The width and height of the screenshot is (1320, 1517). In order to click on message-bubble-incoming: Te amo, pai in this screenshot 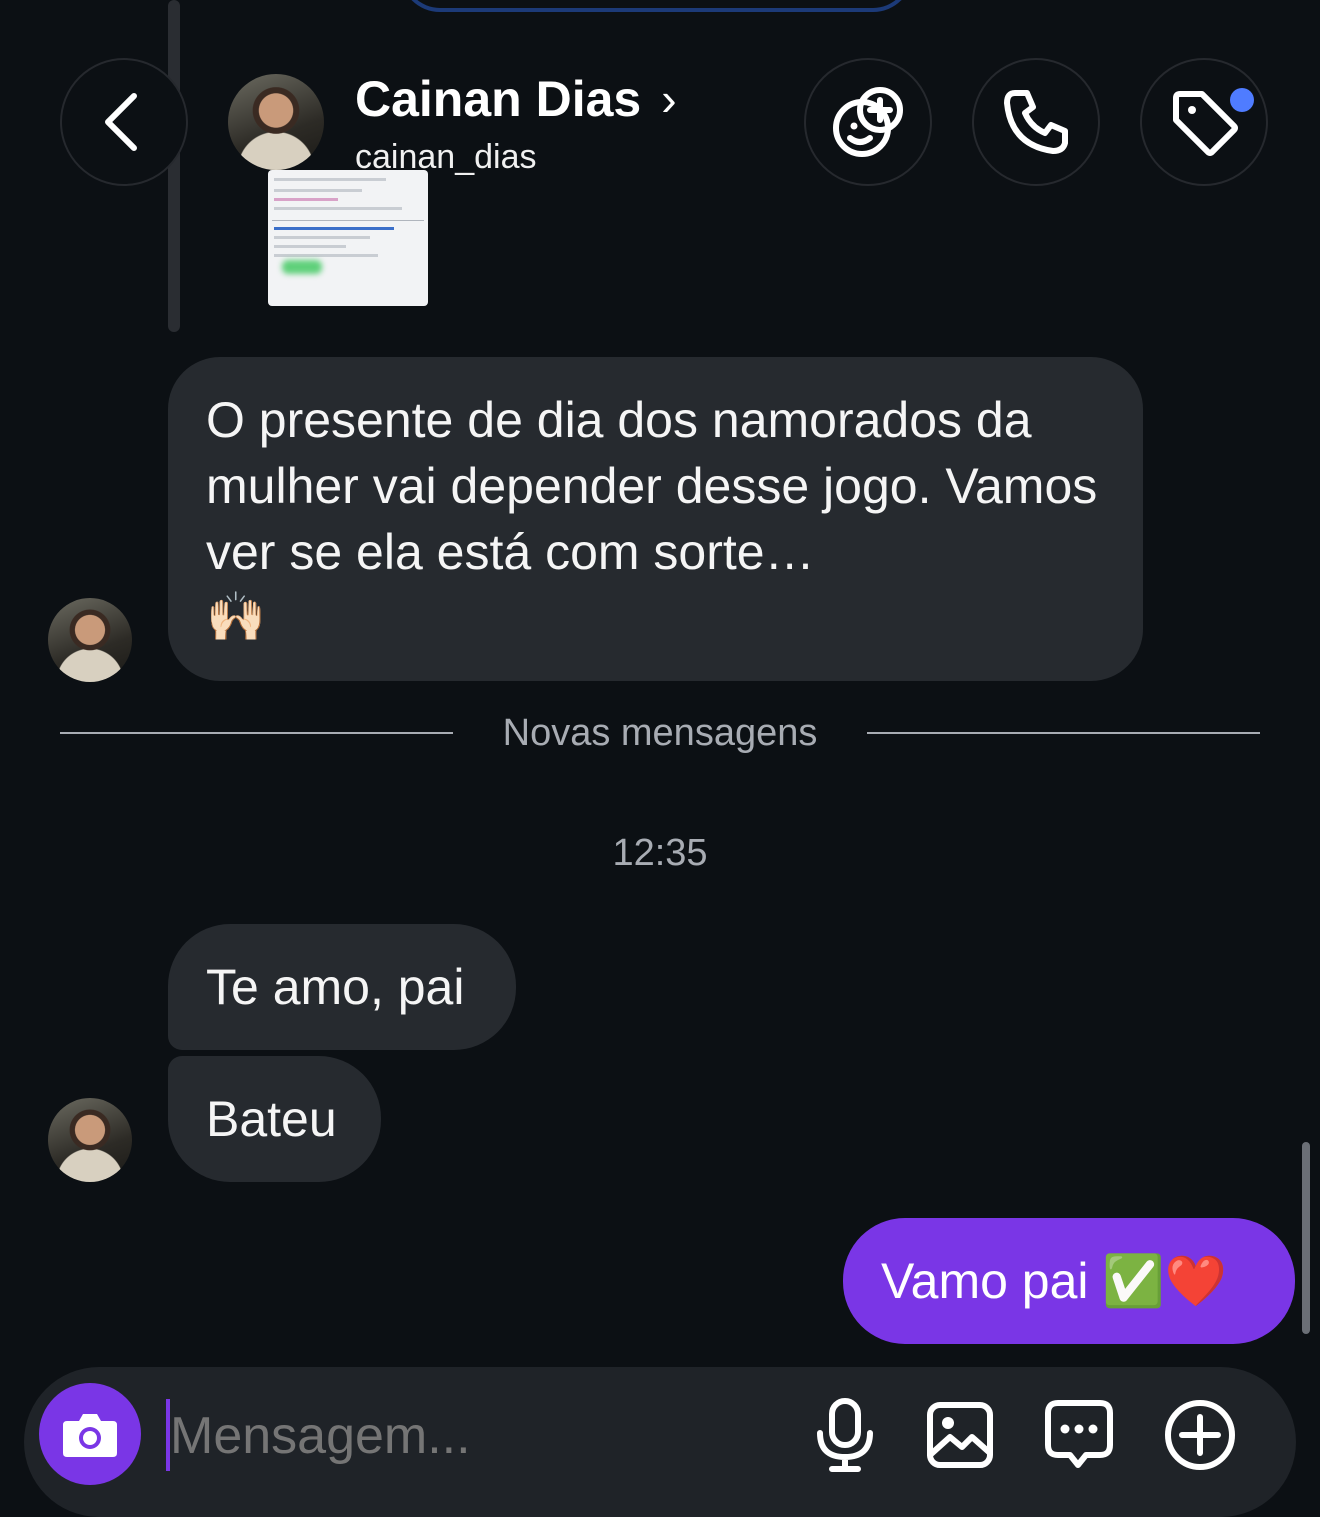, I will do `click(342, 987)`.